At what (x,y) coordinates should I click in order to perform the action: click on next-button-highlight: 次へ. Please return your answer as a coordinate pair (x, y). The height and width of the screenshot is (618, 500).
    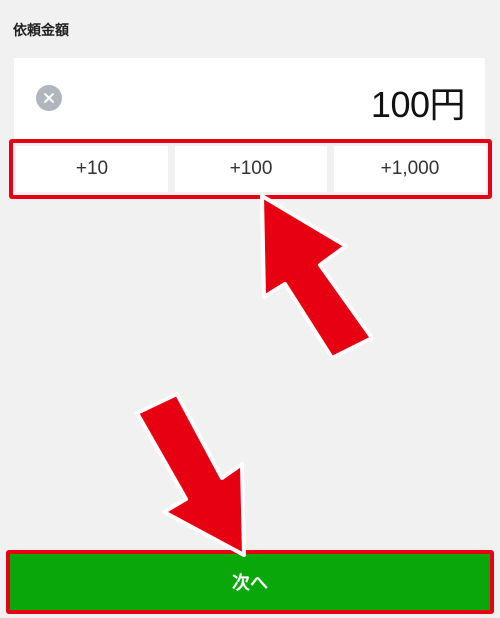
    Looking at the image, I should click on (250, 582).